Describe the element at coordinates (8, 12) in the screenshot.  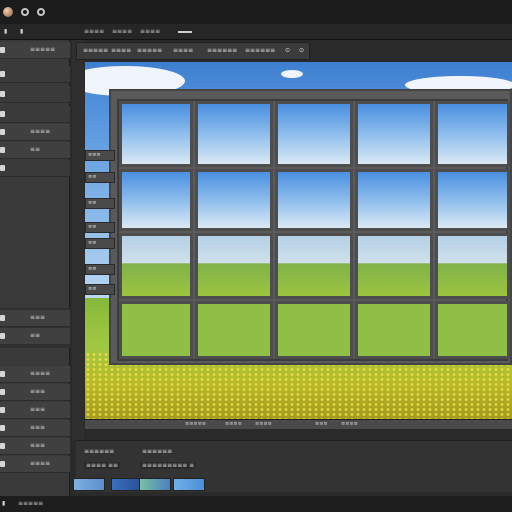
I see `app-logo-icon` at that location.